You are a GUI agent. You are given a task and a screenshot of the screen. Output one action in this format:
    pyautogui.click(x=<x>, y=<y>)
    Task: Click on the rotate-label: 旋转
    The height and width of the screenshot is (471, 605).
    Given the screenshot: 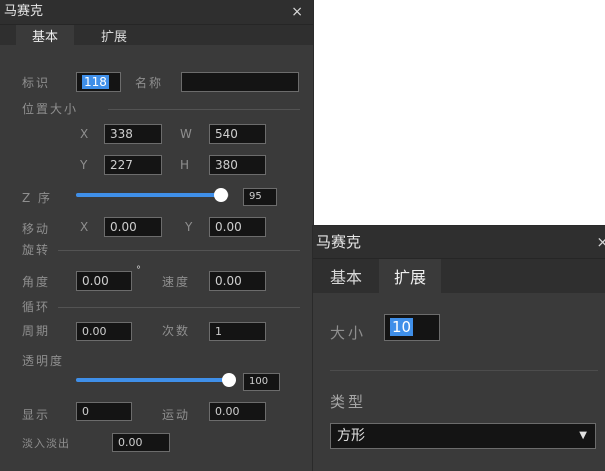 What is the action you would take?
    pyautogui.click(x=36, y=250)
    